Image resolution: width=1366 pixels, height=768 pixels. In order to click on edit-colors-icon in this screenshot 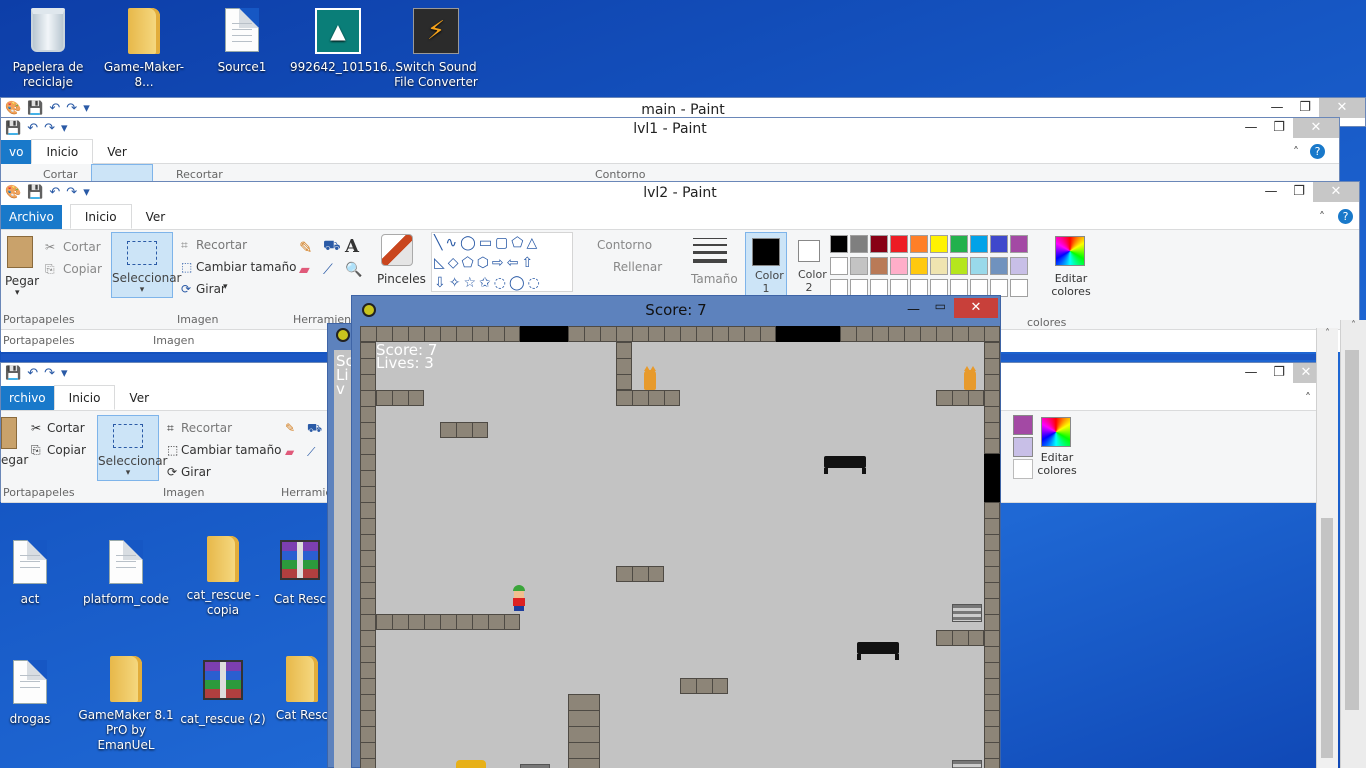, I will do `click(1056, 432)`.